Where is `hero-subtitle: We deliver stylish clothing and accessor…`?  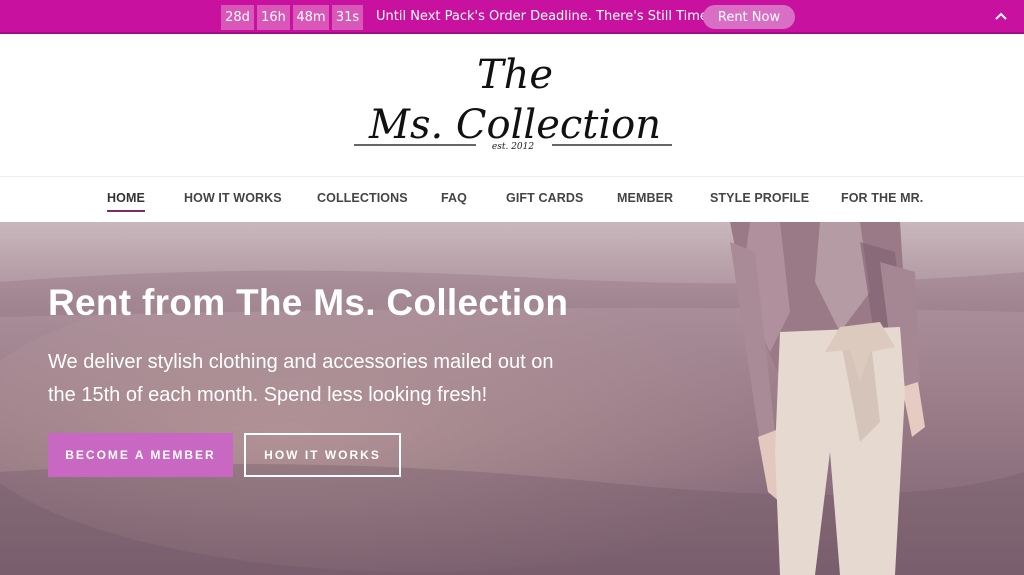 hero-subtitle: We deliver stylish clothing and accessor… is located at coordinates (301, 378).